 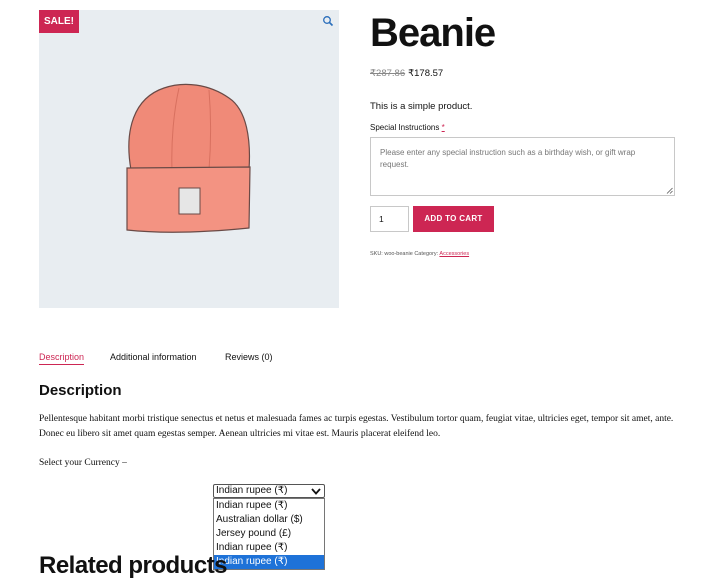 I want to click on add-to-cart-button: ADD TO CART, so click(x=453, y=219).